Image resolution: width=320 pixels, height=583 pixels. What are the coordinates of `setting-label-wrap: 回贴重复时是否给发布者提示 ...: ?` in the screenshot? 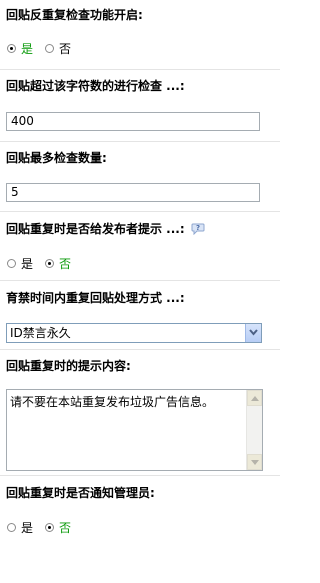 It's located at (136, 229).